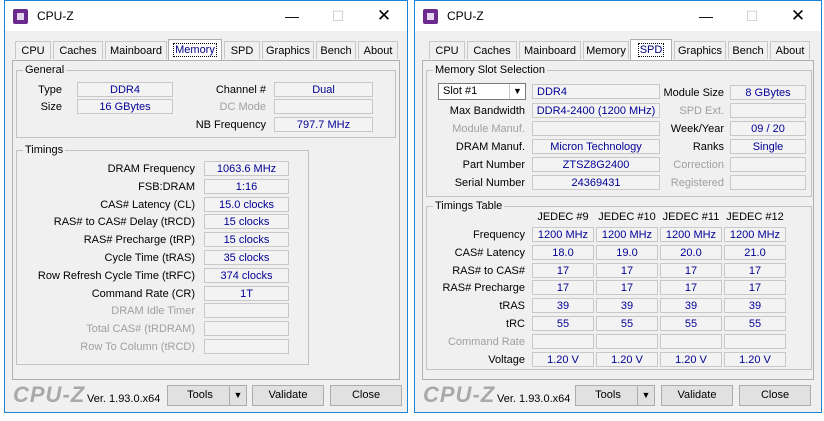 The image size is (824, 421). I want to click on timing-label: RAS# Precharge (tRP), so click(139, 240).